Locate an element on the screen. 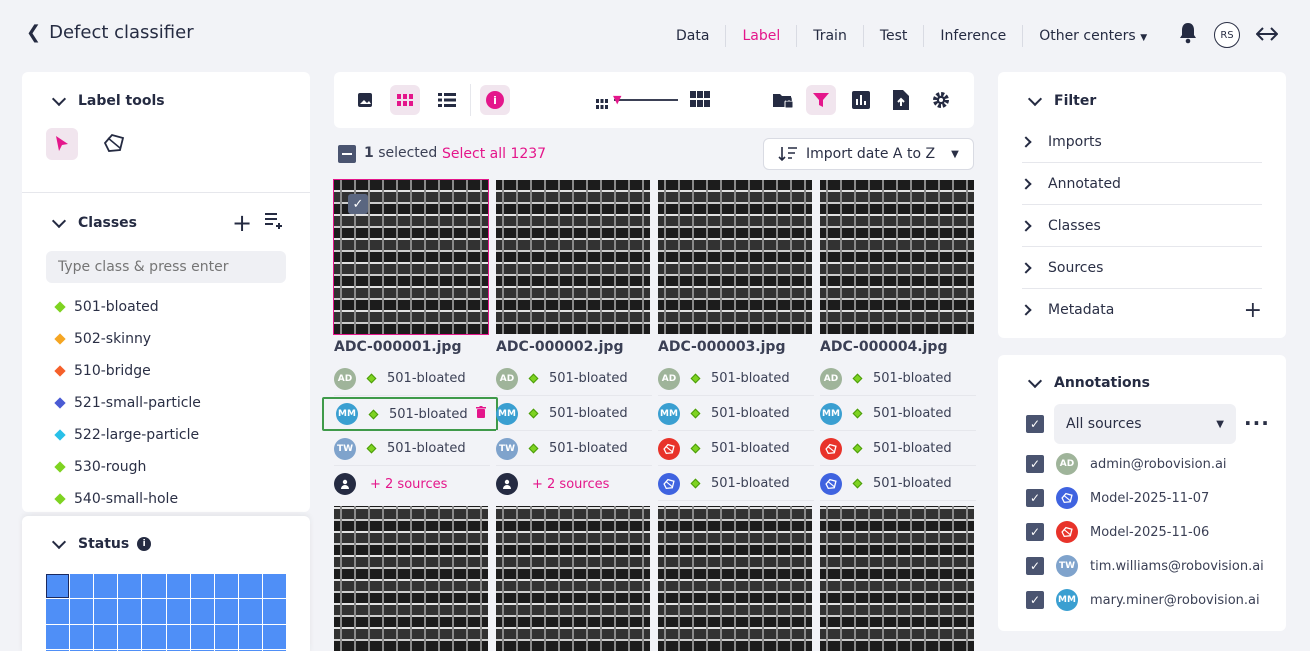 The width and height of the screenshot is (1310, 651). tile-checkbox: ✓ is located at coordinates (358, 204).